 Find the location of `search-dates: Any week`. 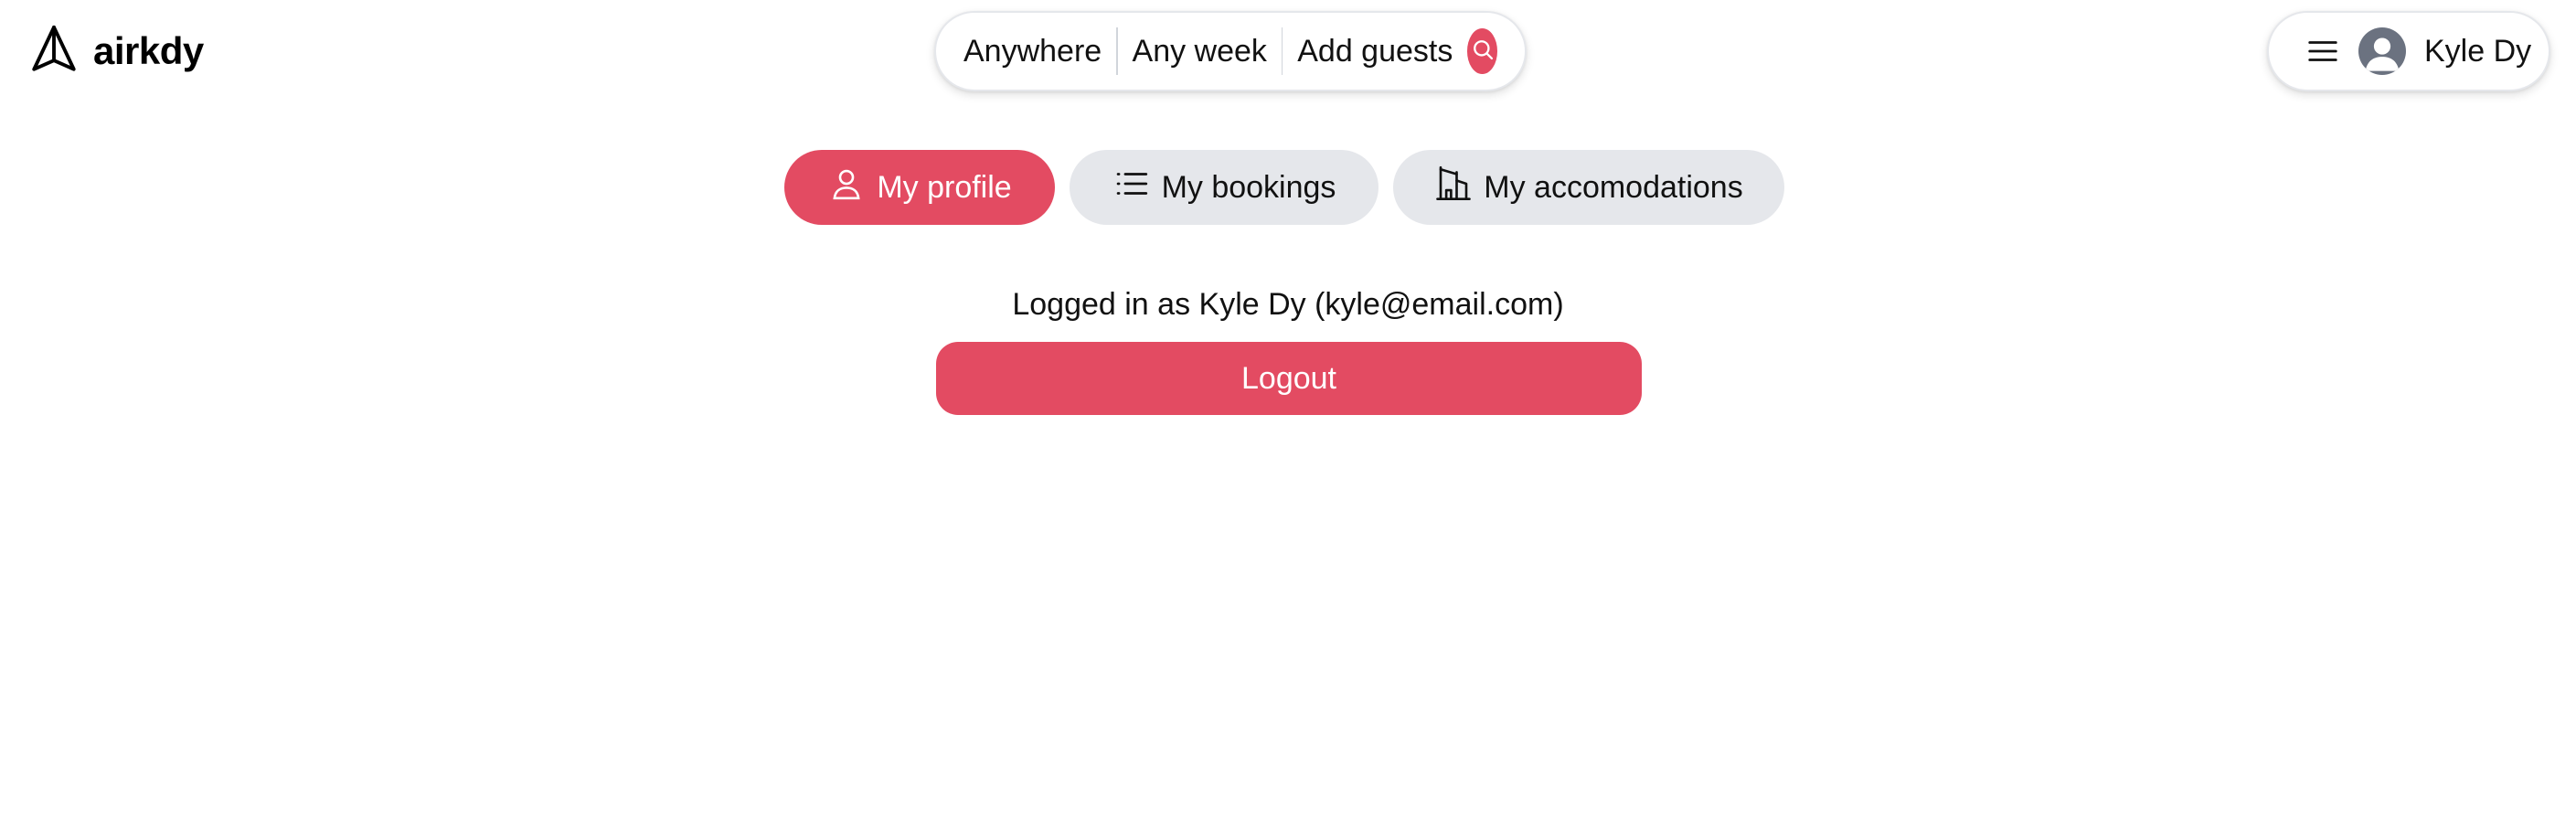

search-dates: Any week is located at coordinates (1200, 51).